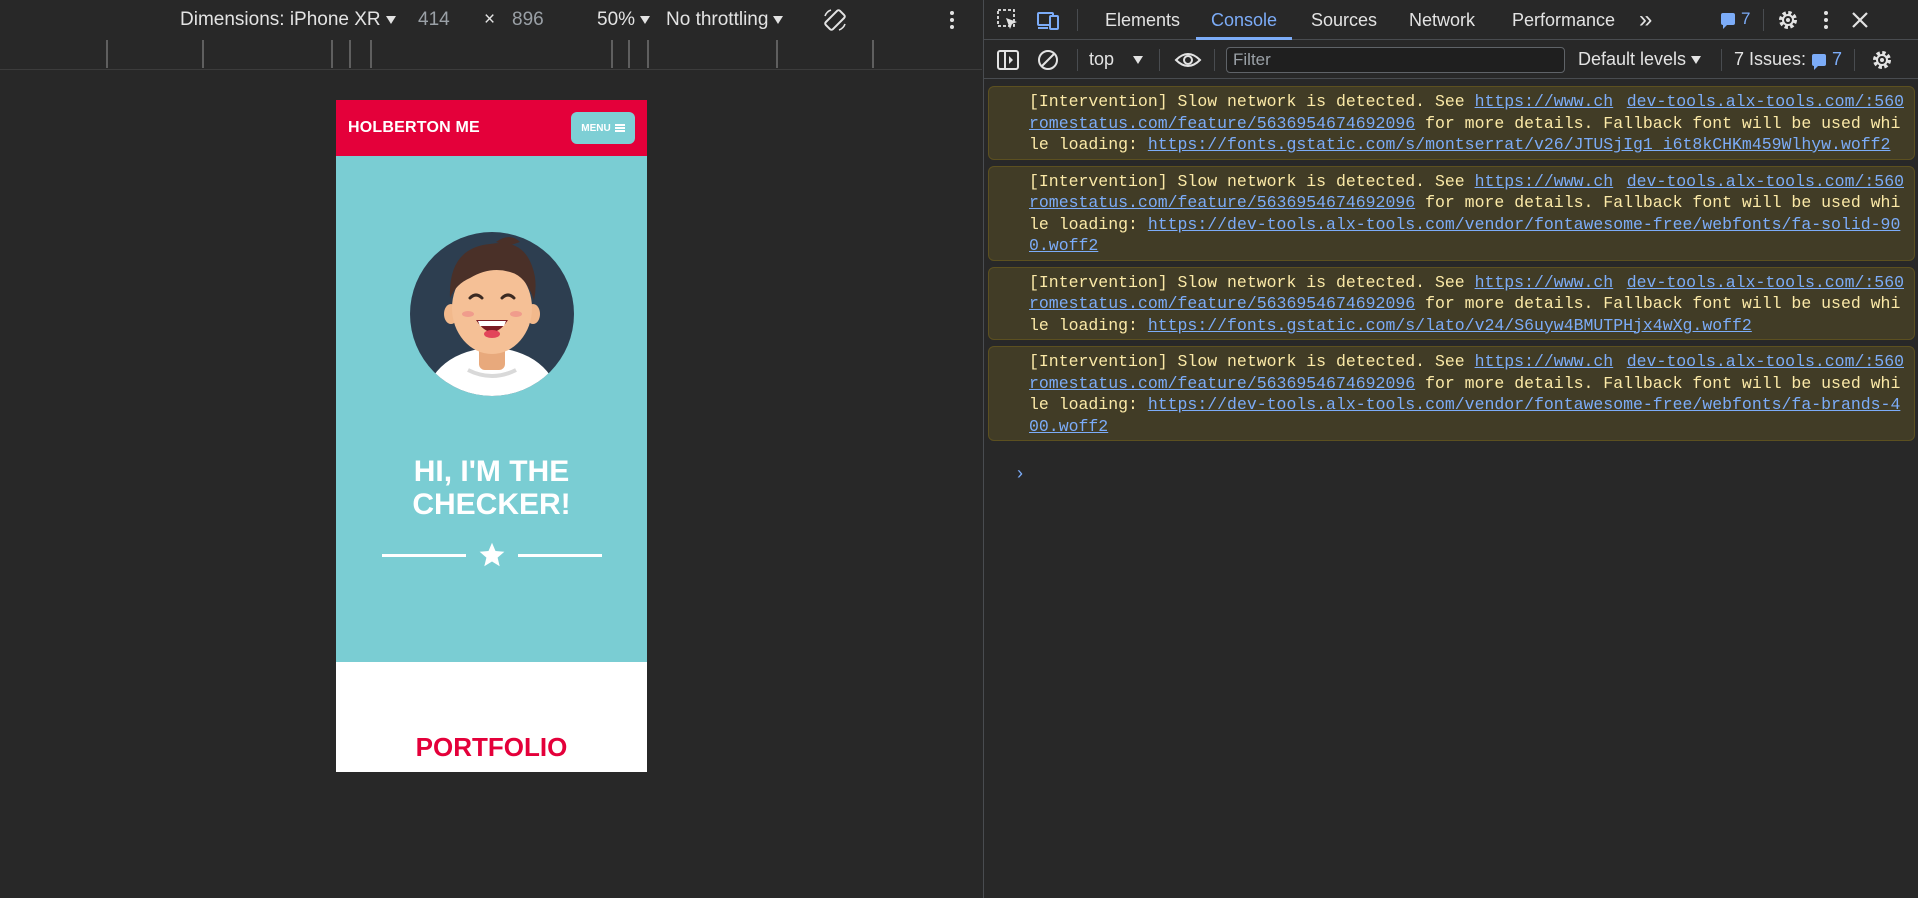 The width and height of the screenshot is (1918, 898). Describe the element at coordinates (1882, 60) in the screenshot. I see `console-settings-gear-icon` at that location.